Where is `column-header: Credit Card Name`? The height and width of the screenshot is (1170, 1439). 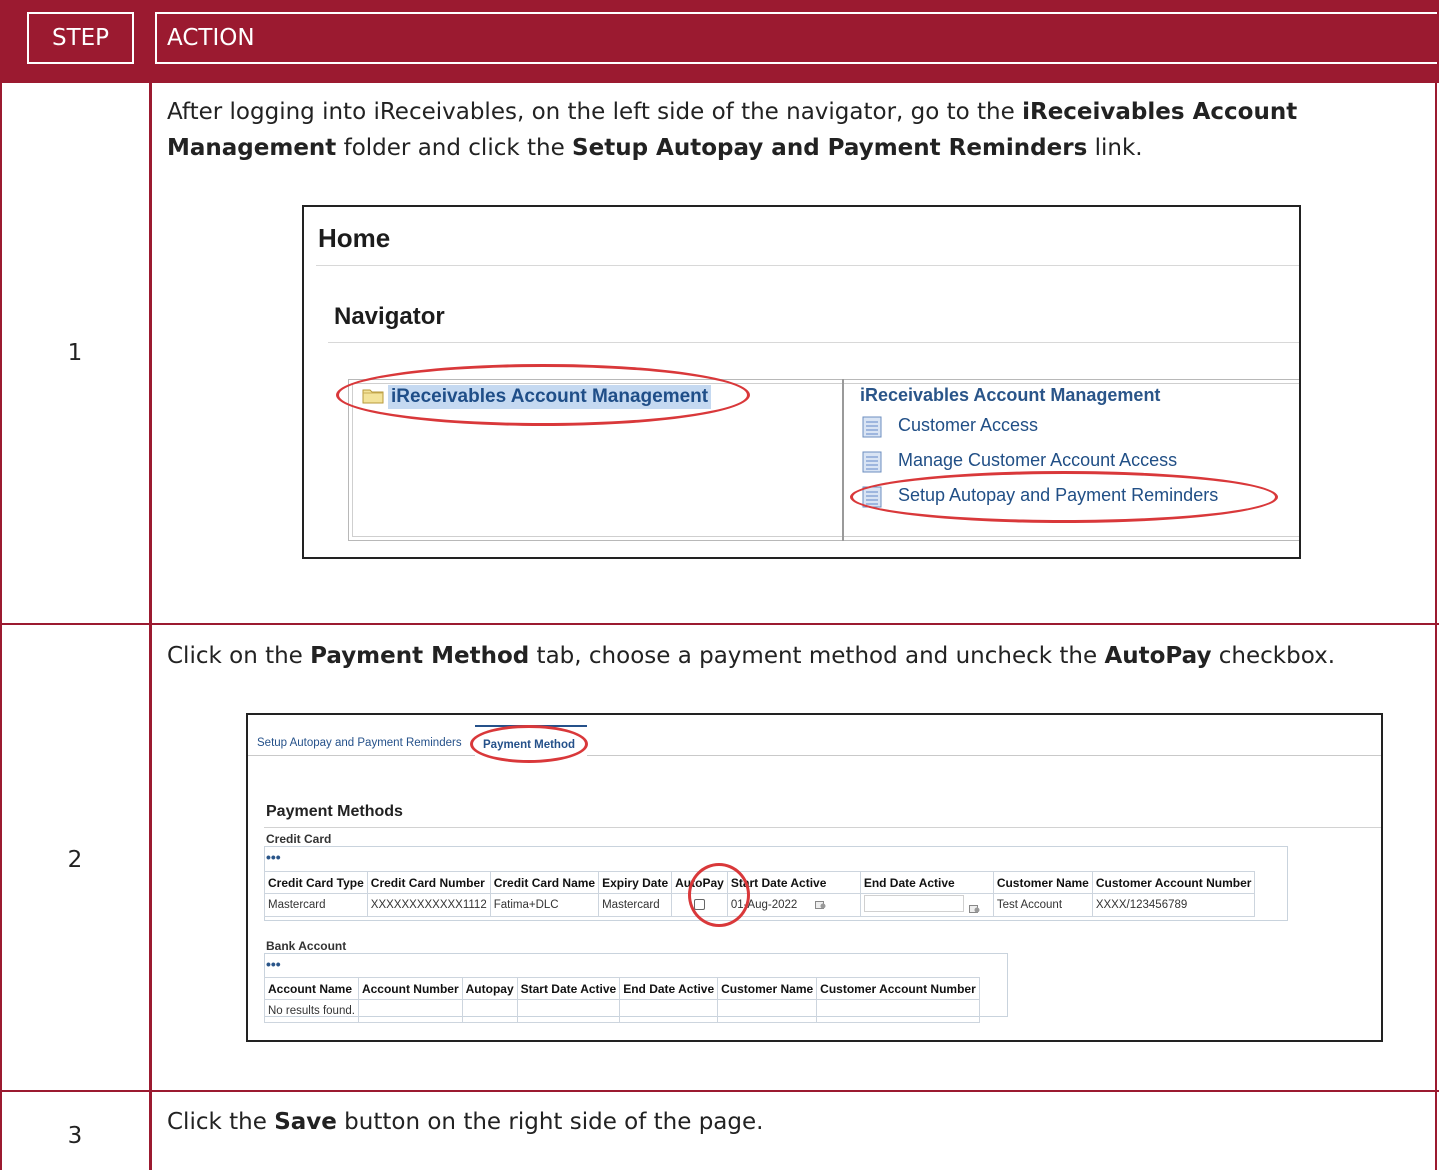
column-header: Credit Card Name is located at coordinates (544, 882).